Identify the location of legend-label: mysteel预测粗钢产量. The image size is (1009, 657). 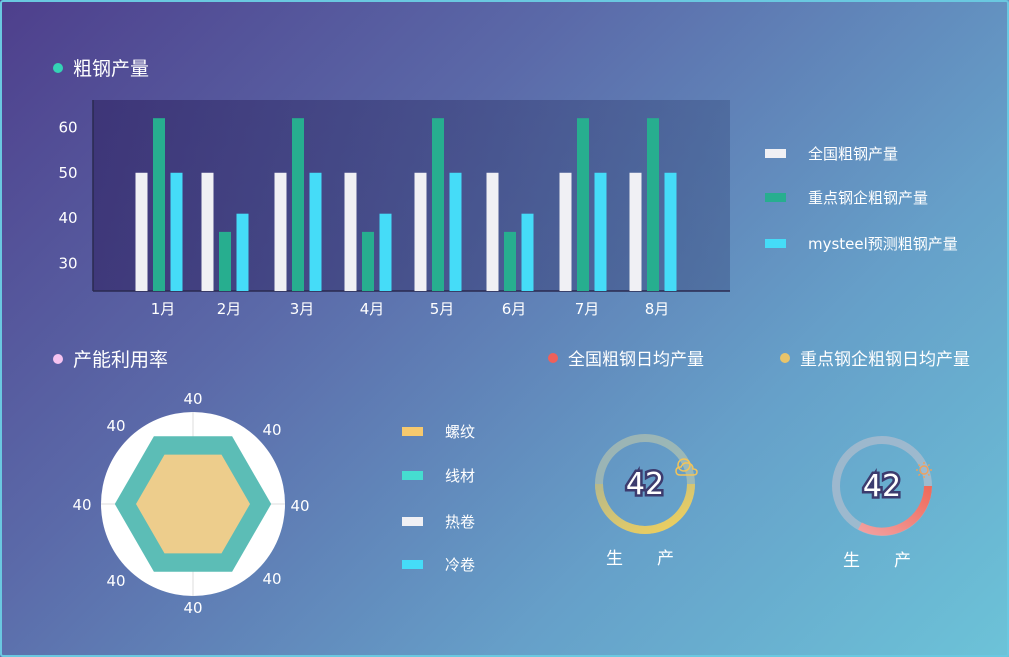
(883, 244).